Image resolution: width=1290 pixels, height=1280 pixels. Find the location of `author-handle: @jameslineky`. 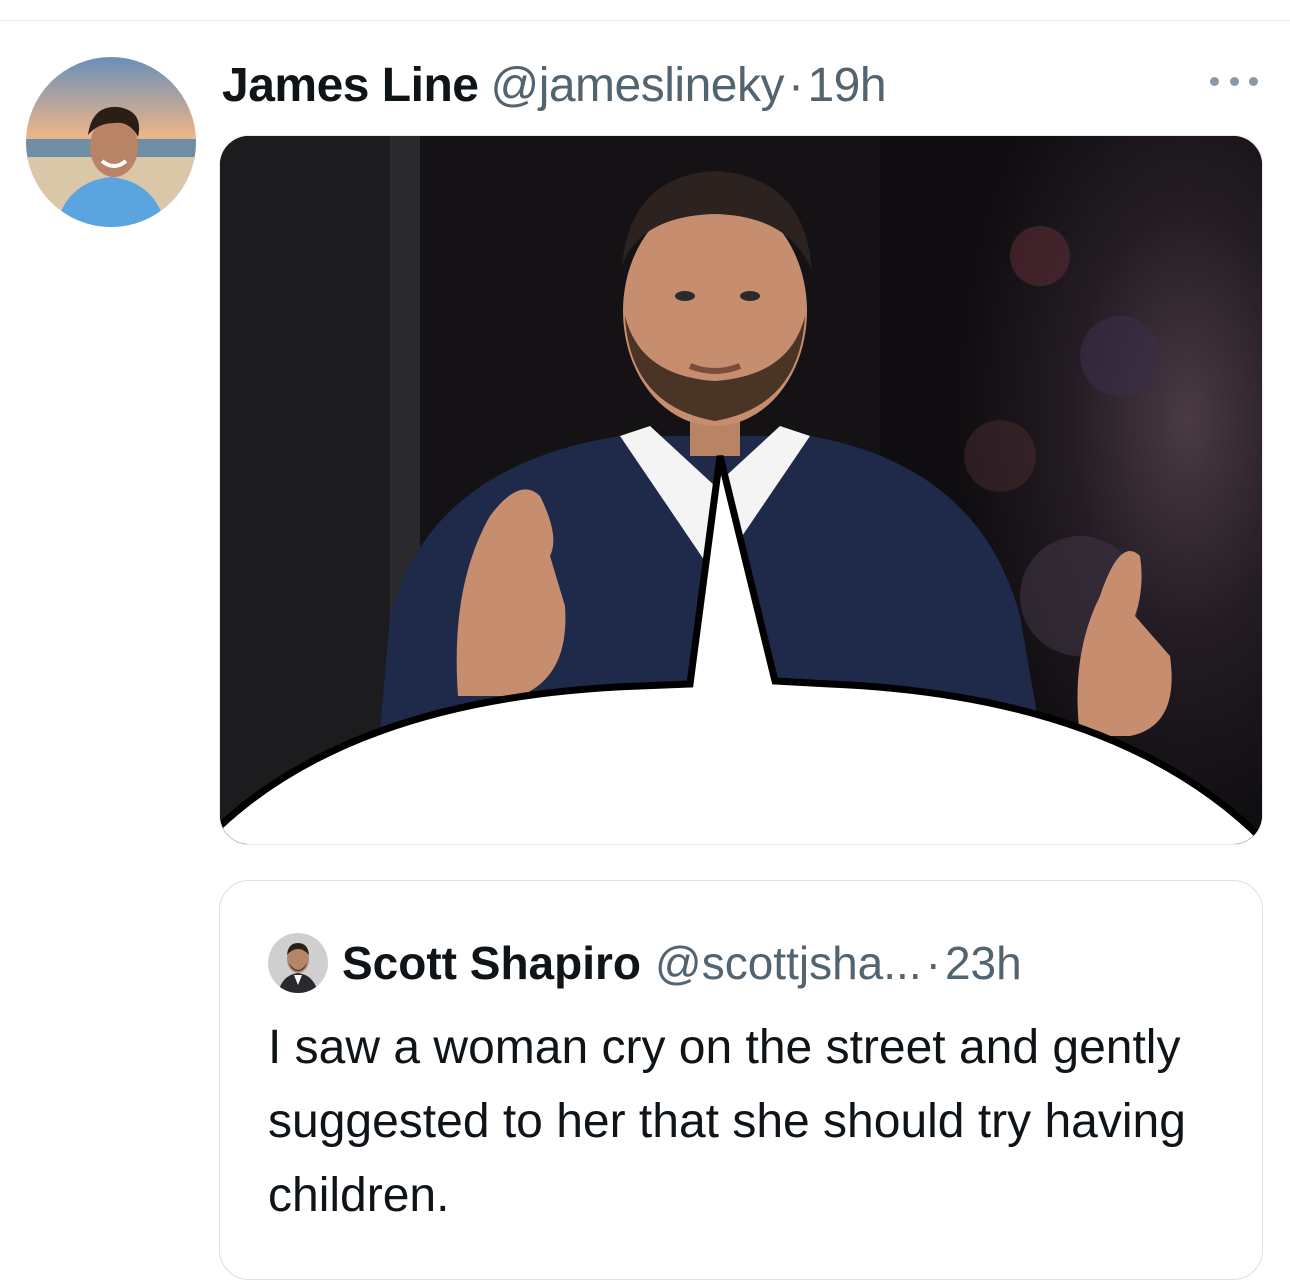

author-handle: @jameslineky is located at coordinates (637, 85).